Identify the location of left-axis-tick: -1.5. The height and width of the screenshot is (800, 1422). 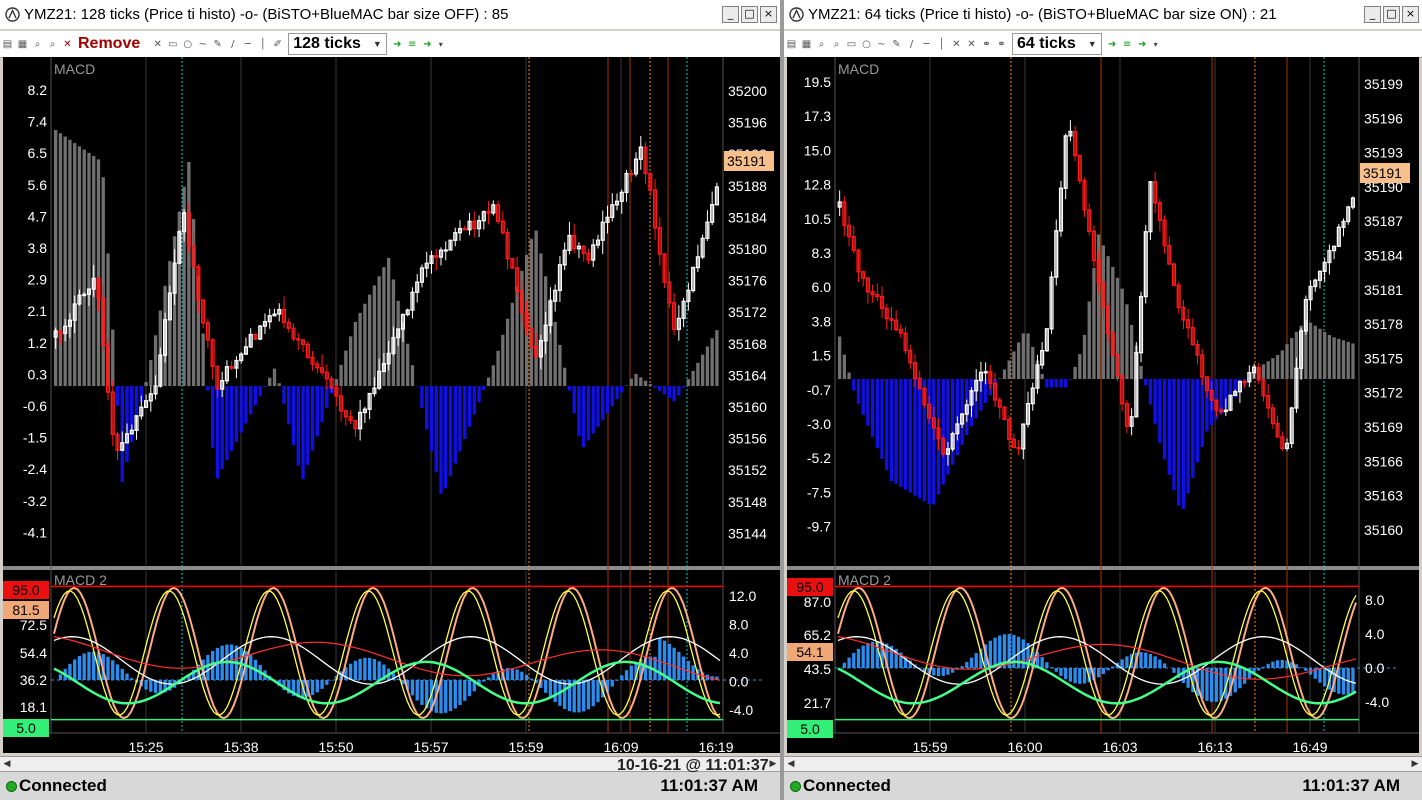
(35, 438).